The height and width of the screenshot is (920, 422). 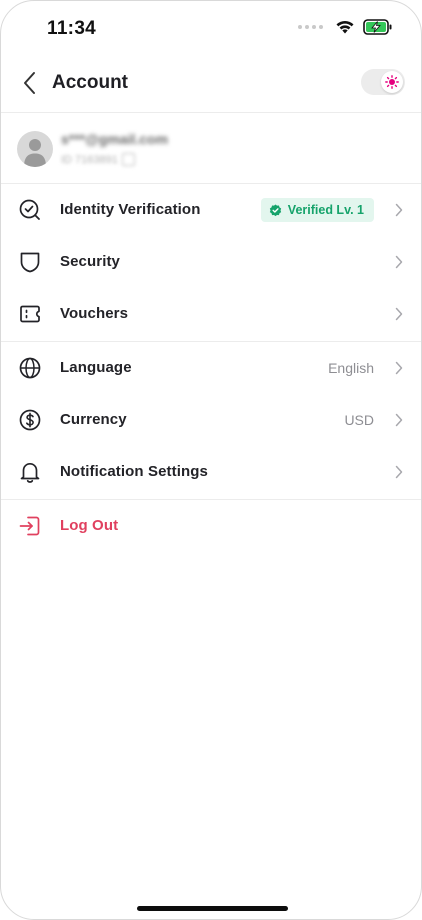 What do you see at coordinates (359, 420) in the screenshot?
I see `currency-value: USD` at bounding box center [359, 420].